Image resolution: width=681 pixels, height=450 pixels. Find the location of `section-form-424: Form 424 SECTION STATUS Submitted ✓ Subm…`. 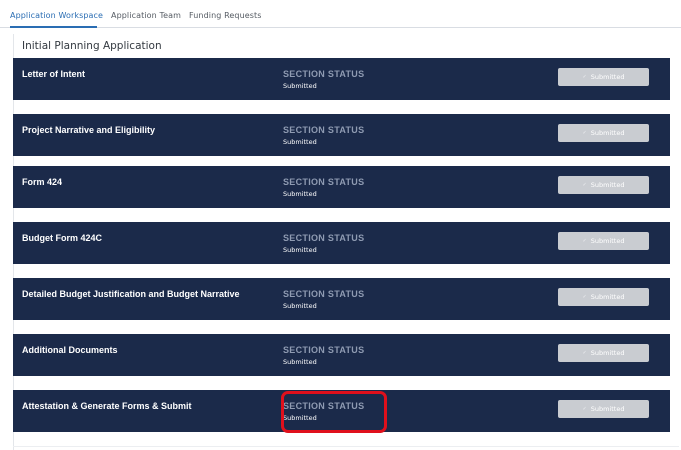

section-form-424: Form 424 SECTION STATUS Submitted ✓ Subm… is located at coordinates (341, 187).